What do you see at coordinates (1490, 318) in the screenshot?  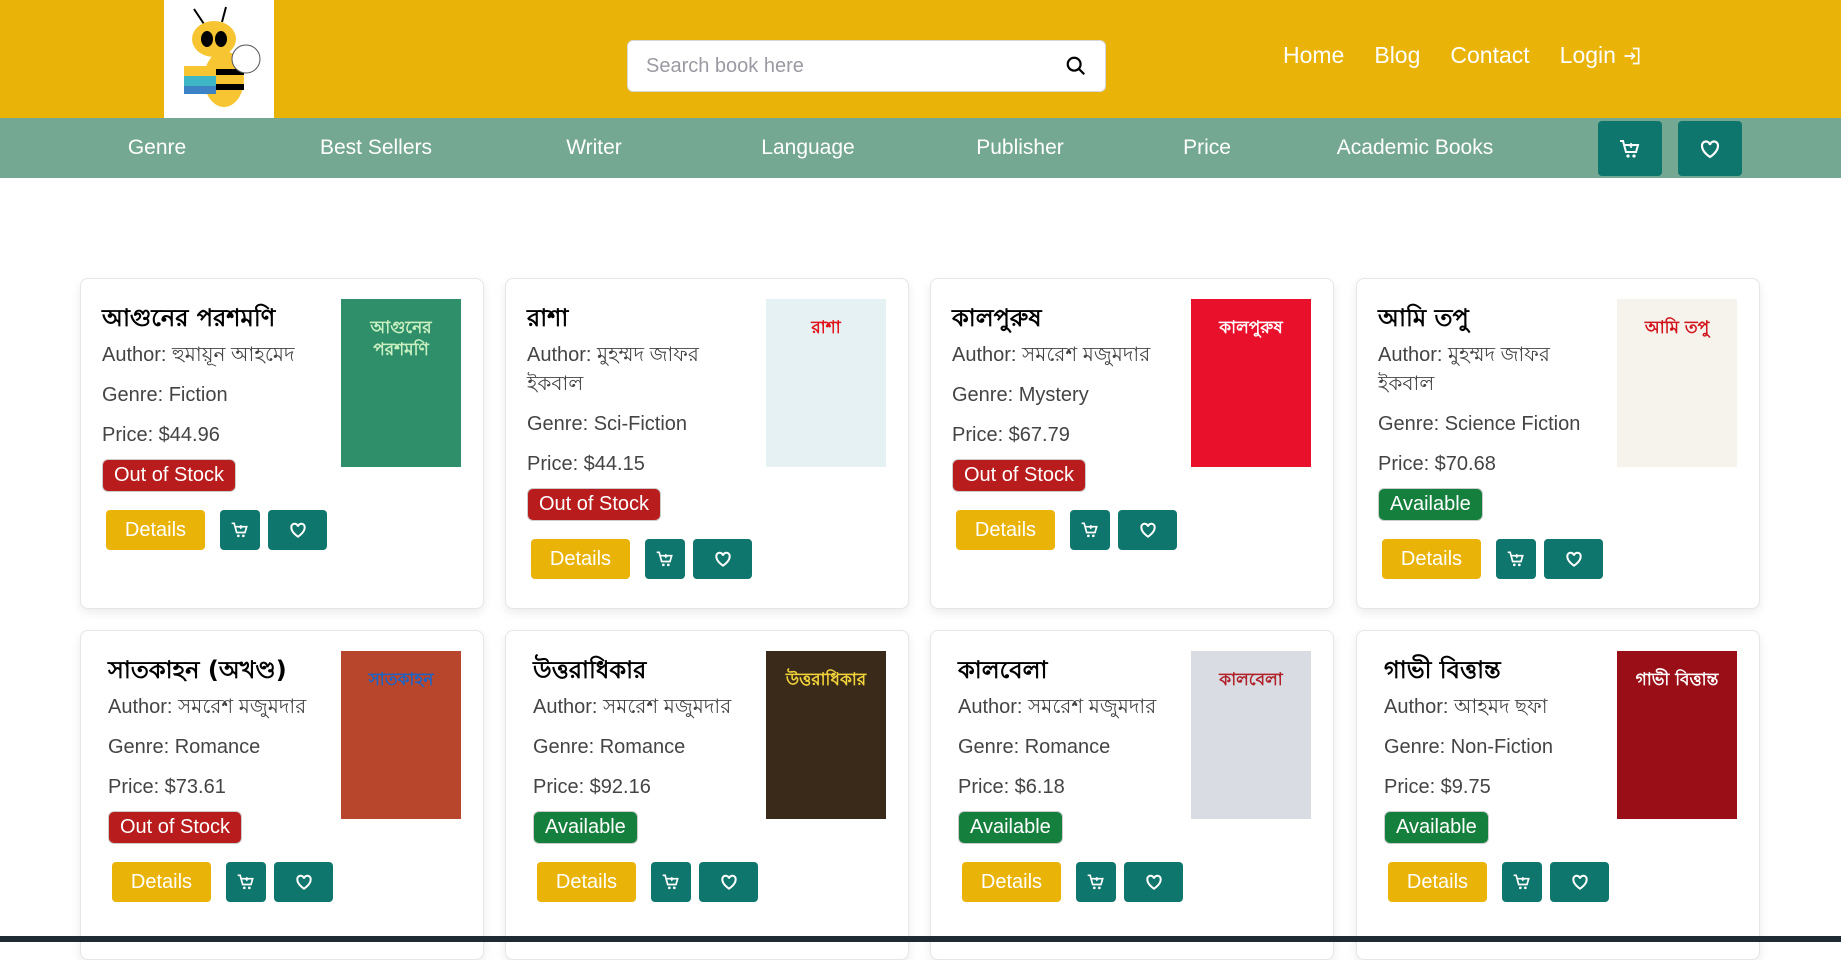 I see `book-title: আমি তপু` at bounding box center [1490, 318].